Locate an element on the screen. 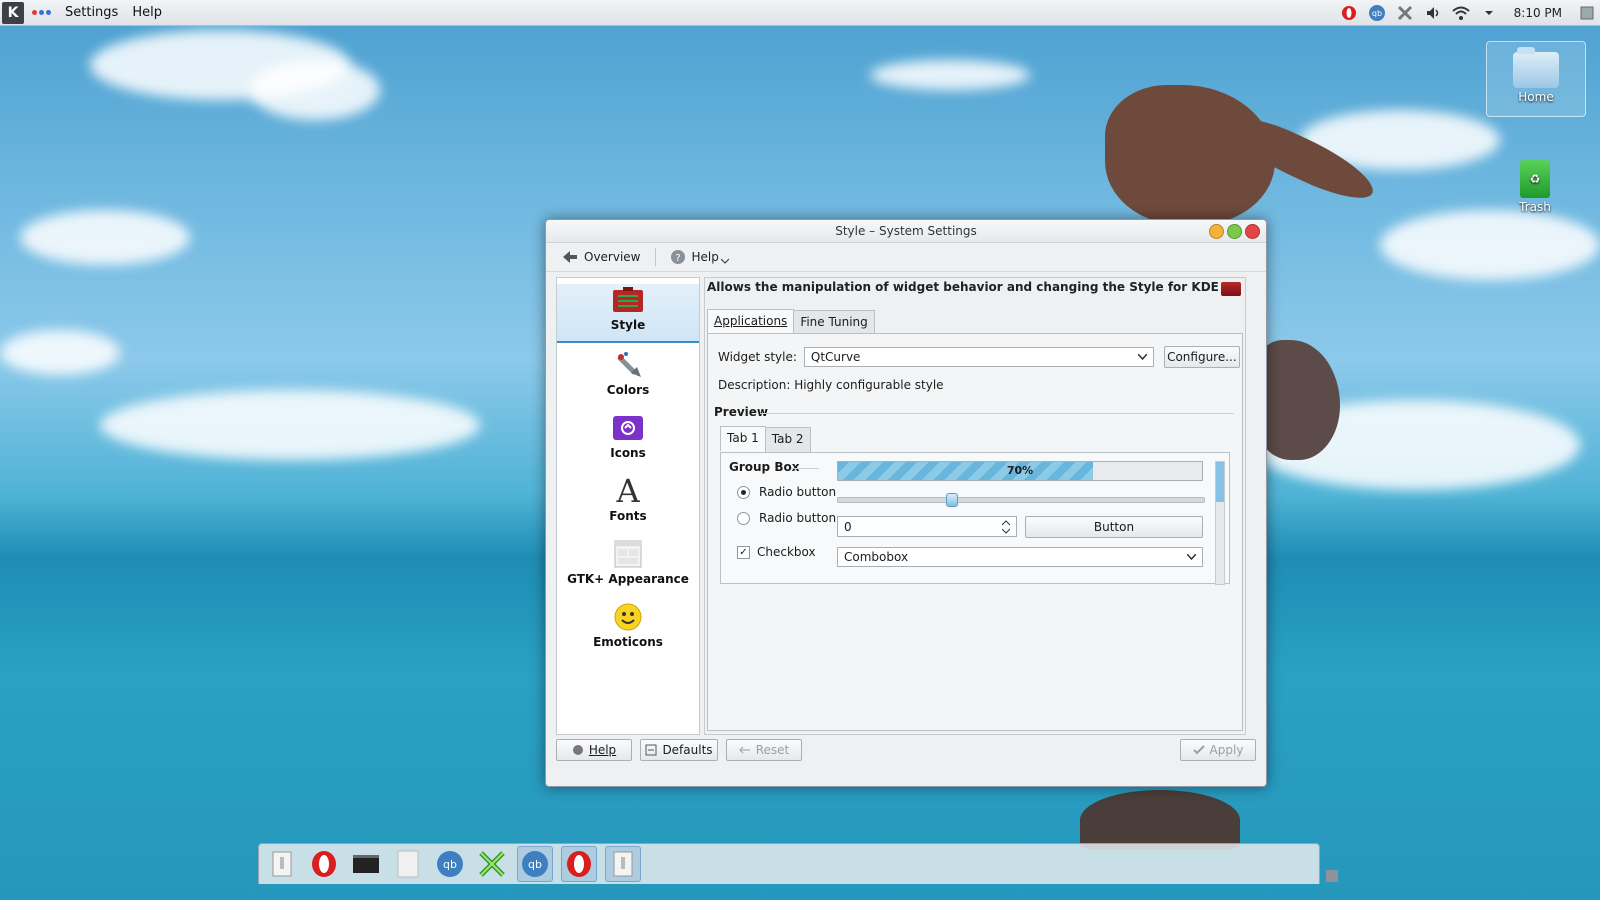  tray-expand-icon is located at coordinates (1489, 13).